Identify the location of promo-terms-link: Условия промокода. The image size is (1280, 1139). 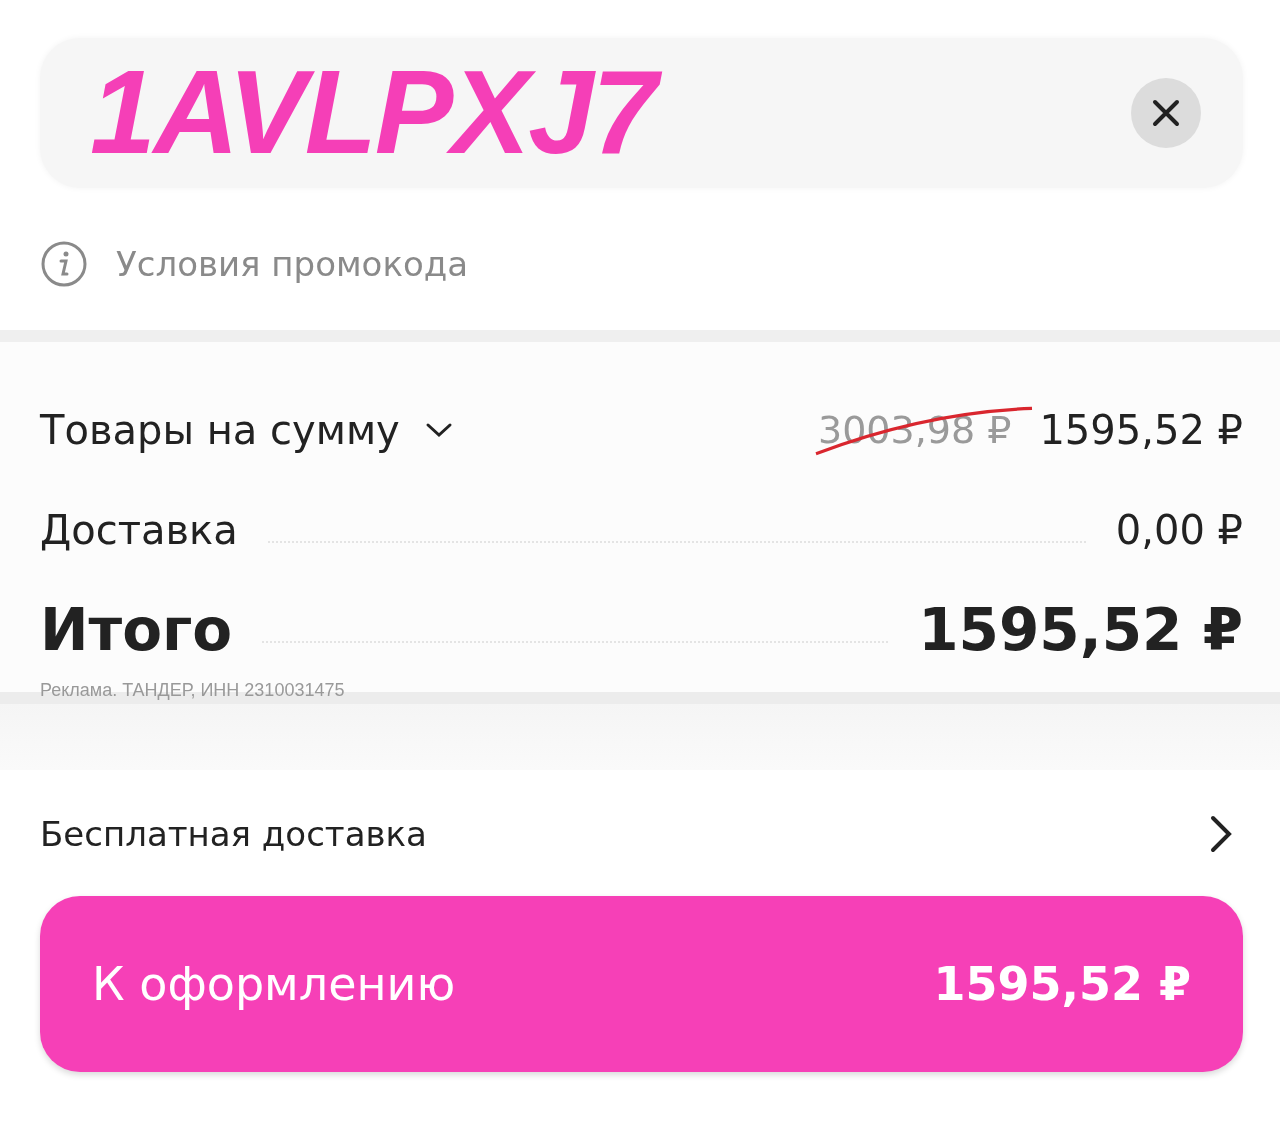
(292, 264).